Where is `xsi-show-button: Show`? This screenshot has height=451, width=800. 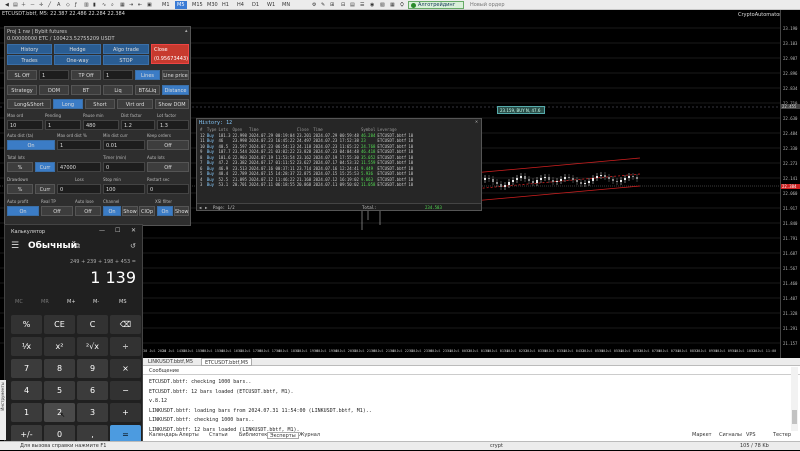
xsi-show-button: Show is located at coordinates (181, 211).